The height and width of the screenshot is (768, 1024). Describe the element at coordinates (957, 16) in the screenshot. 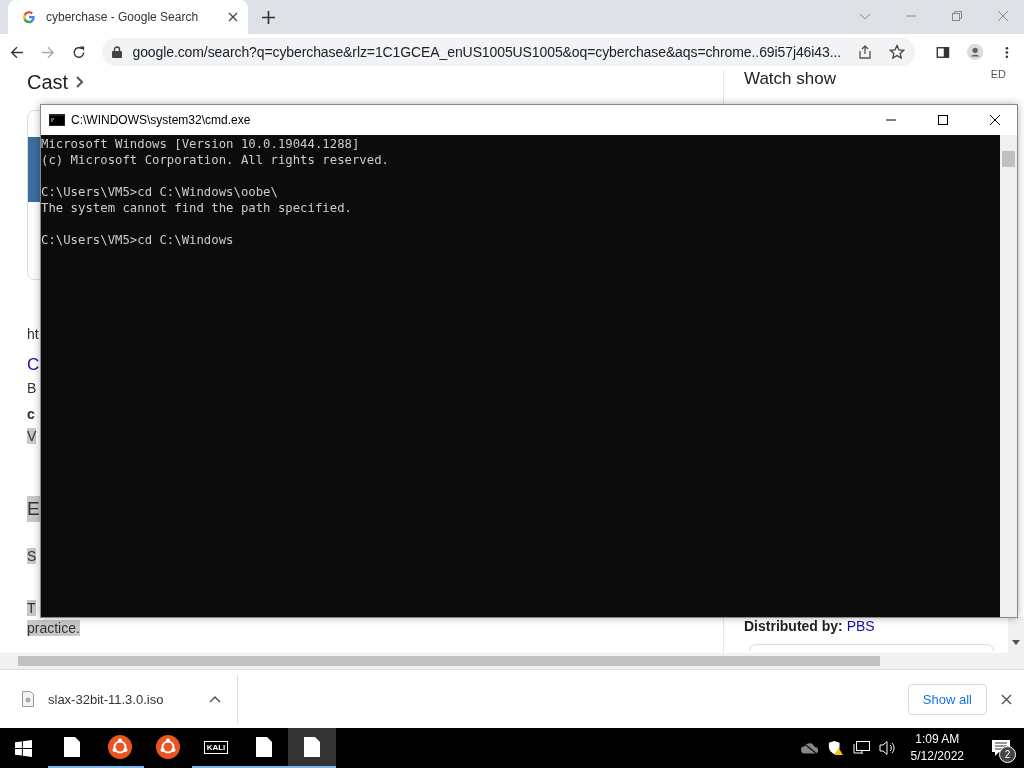

I see `restore-icon` at that location.